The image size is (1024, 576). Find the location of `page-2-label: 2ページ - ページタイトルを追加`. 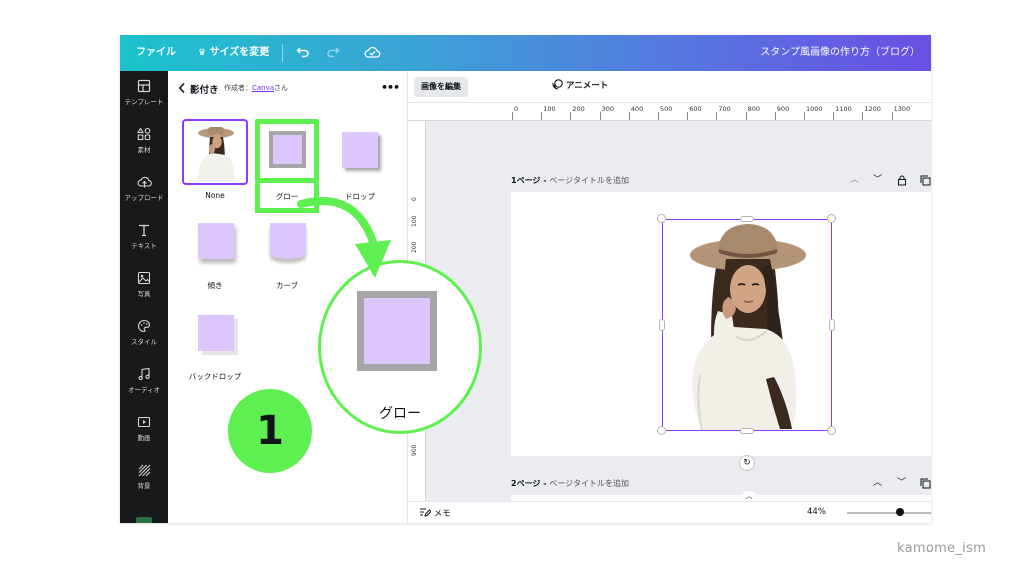

page-2-label: 2ページ - ページタイトルを追加 is located at coordinates (570, 483).